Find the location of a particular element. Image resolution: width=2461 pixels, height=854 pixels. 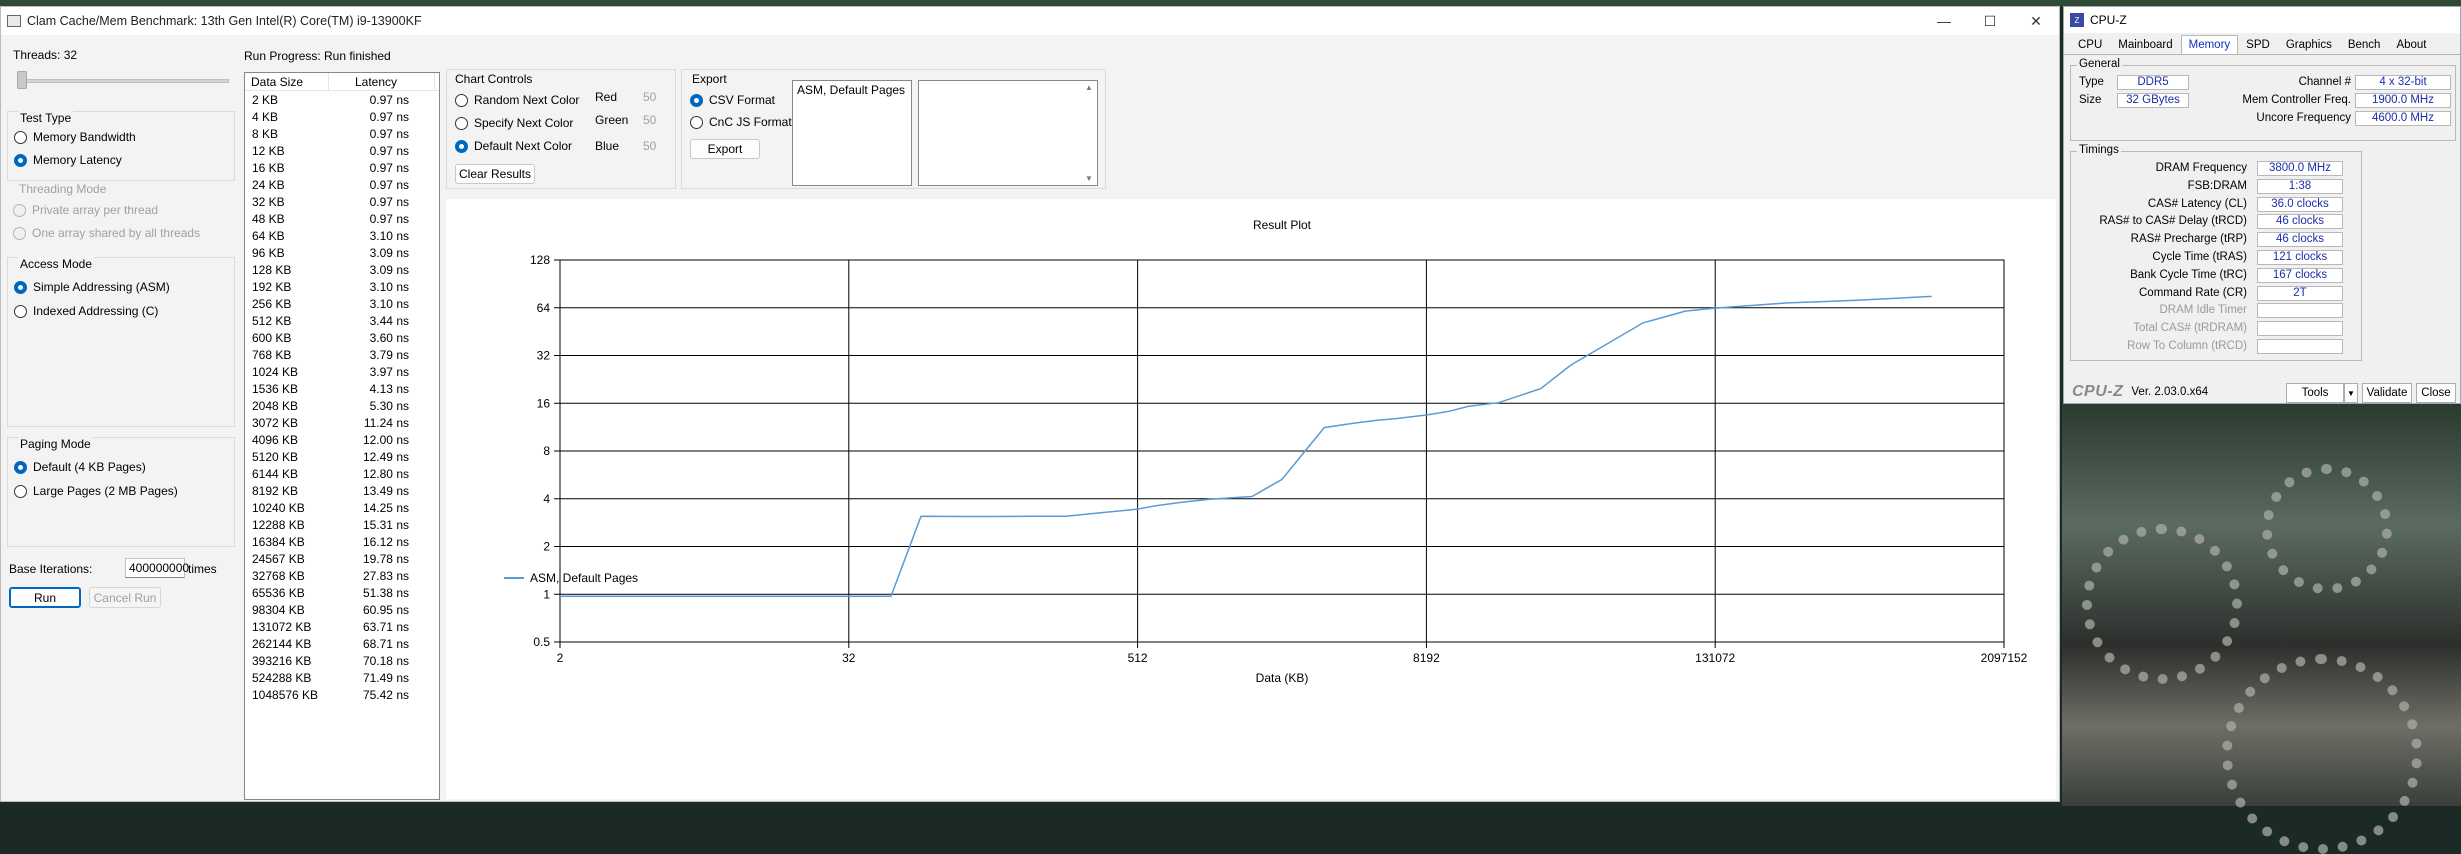

base-iterations-input: 400000000 is located at coordinates (157, 568).